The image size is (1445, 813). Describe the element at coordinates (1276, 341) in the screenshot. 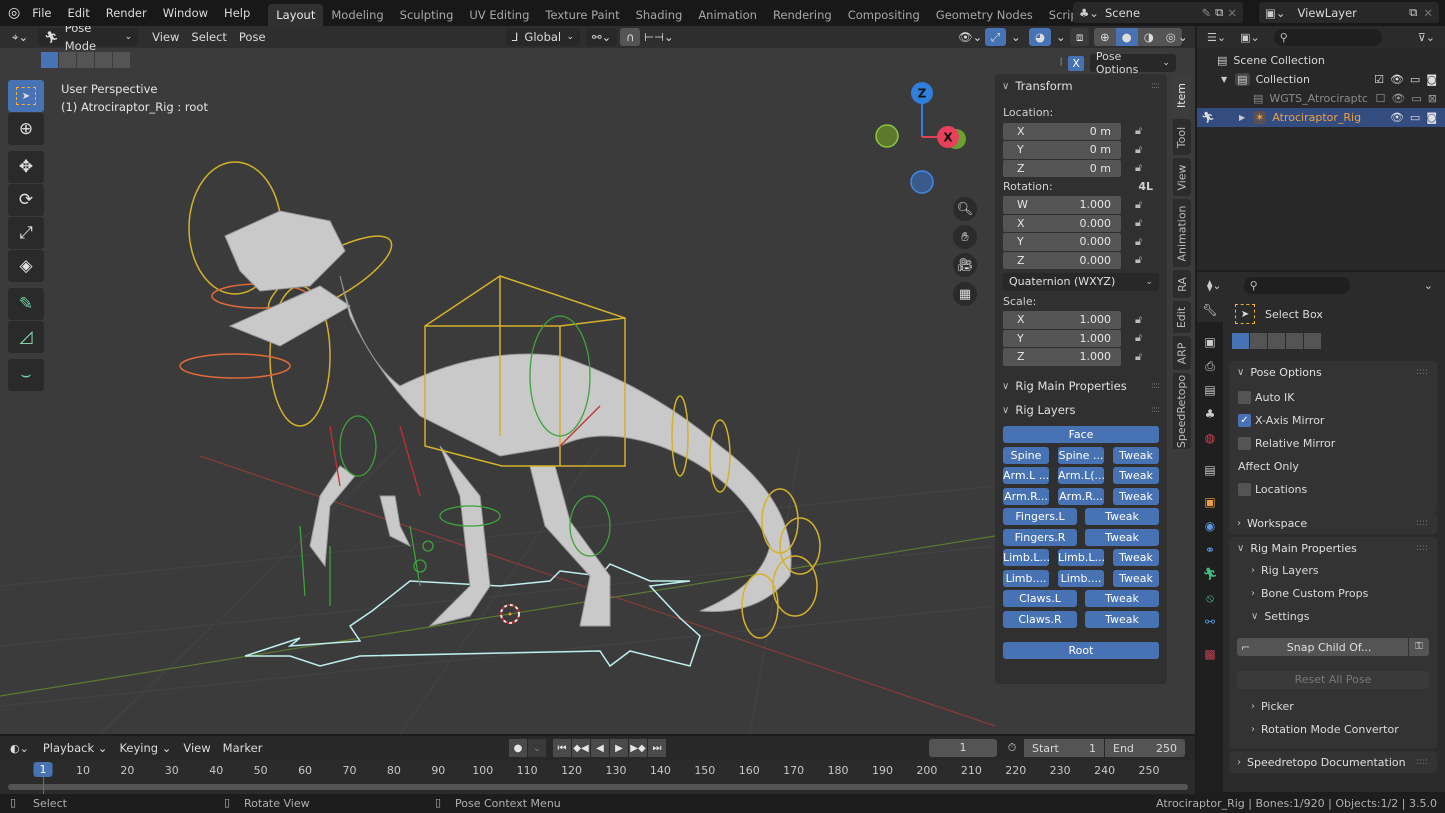

I see `select-subtract-mode` at that location.